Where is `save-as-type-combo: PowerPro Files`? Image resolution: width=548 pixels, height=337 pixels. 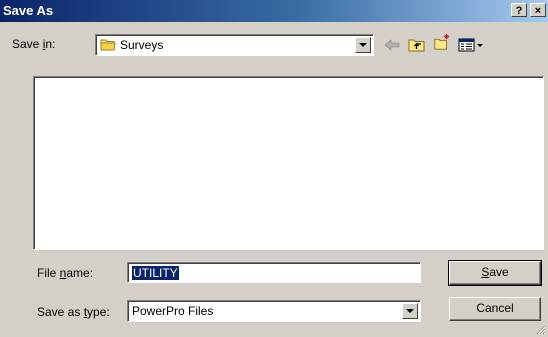
save-as-type-combo: PowerPro Files is located at coordinates (274, 311).